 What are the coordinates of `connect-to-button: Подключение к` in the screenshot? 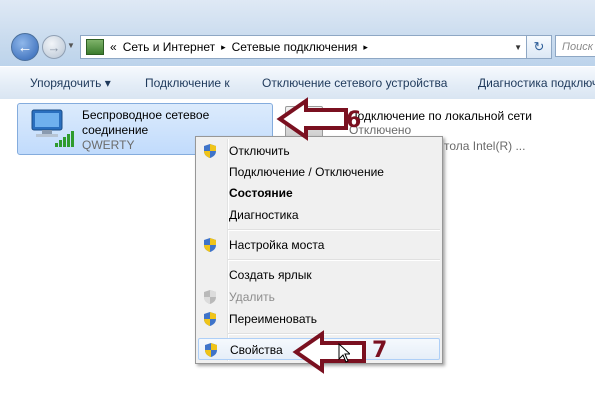 It's located at (187, 83).